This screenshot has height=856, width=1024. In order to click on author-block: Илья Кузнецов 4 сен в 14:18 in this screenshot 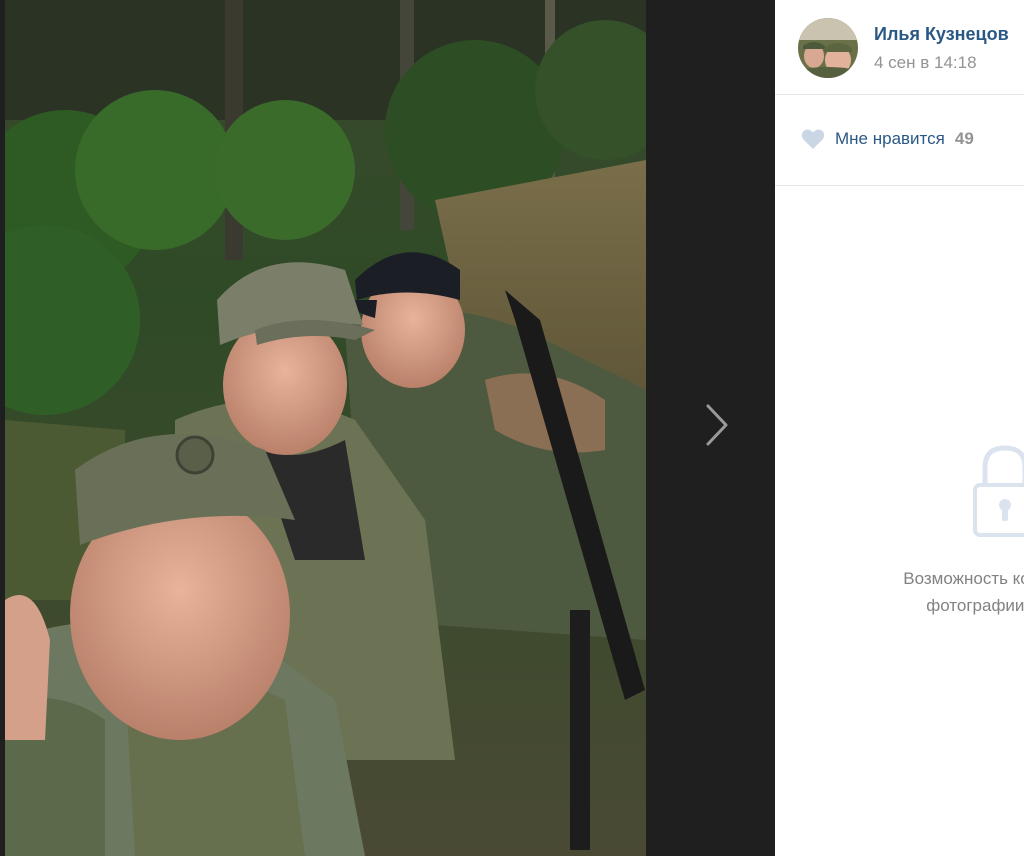, I will do `click(899, 47)`.